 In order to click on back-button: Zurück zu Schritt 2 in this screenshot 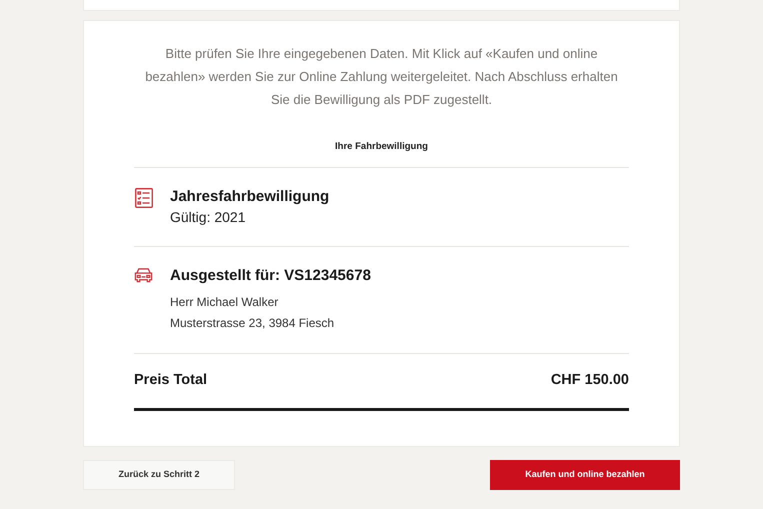, I will do `click(159, 475)`.